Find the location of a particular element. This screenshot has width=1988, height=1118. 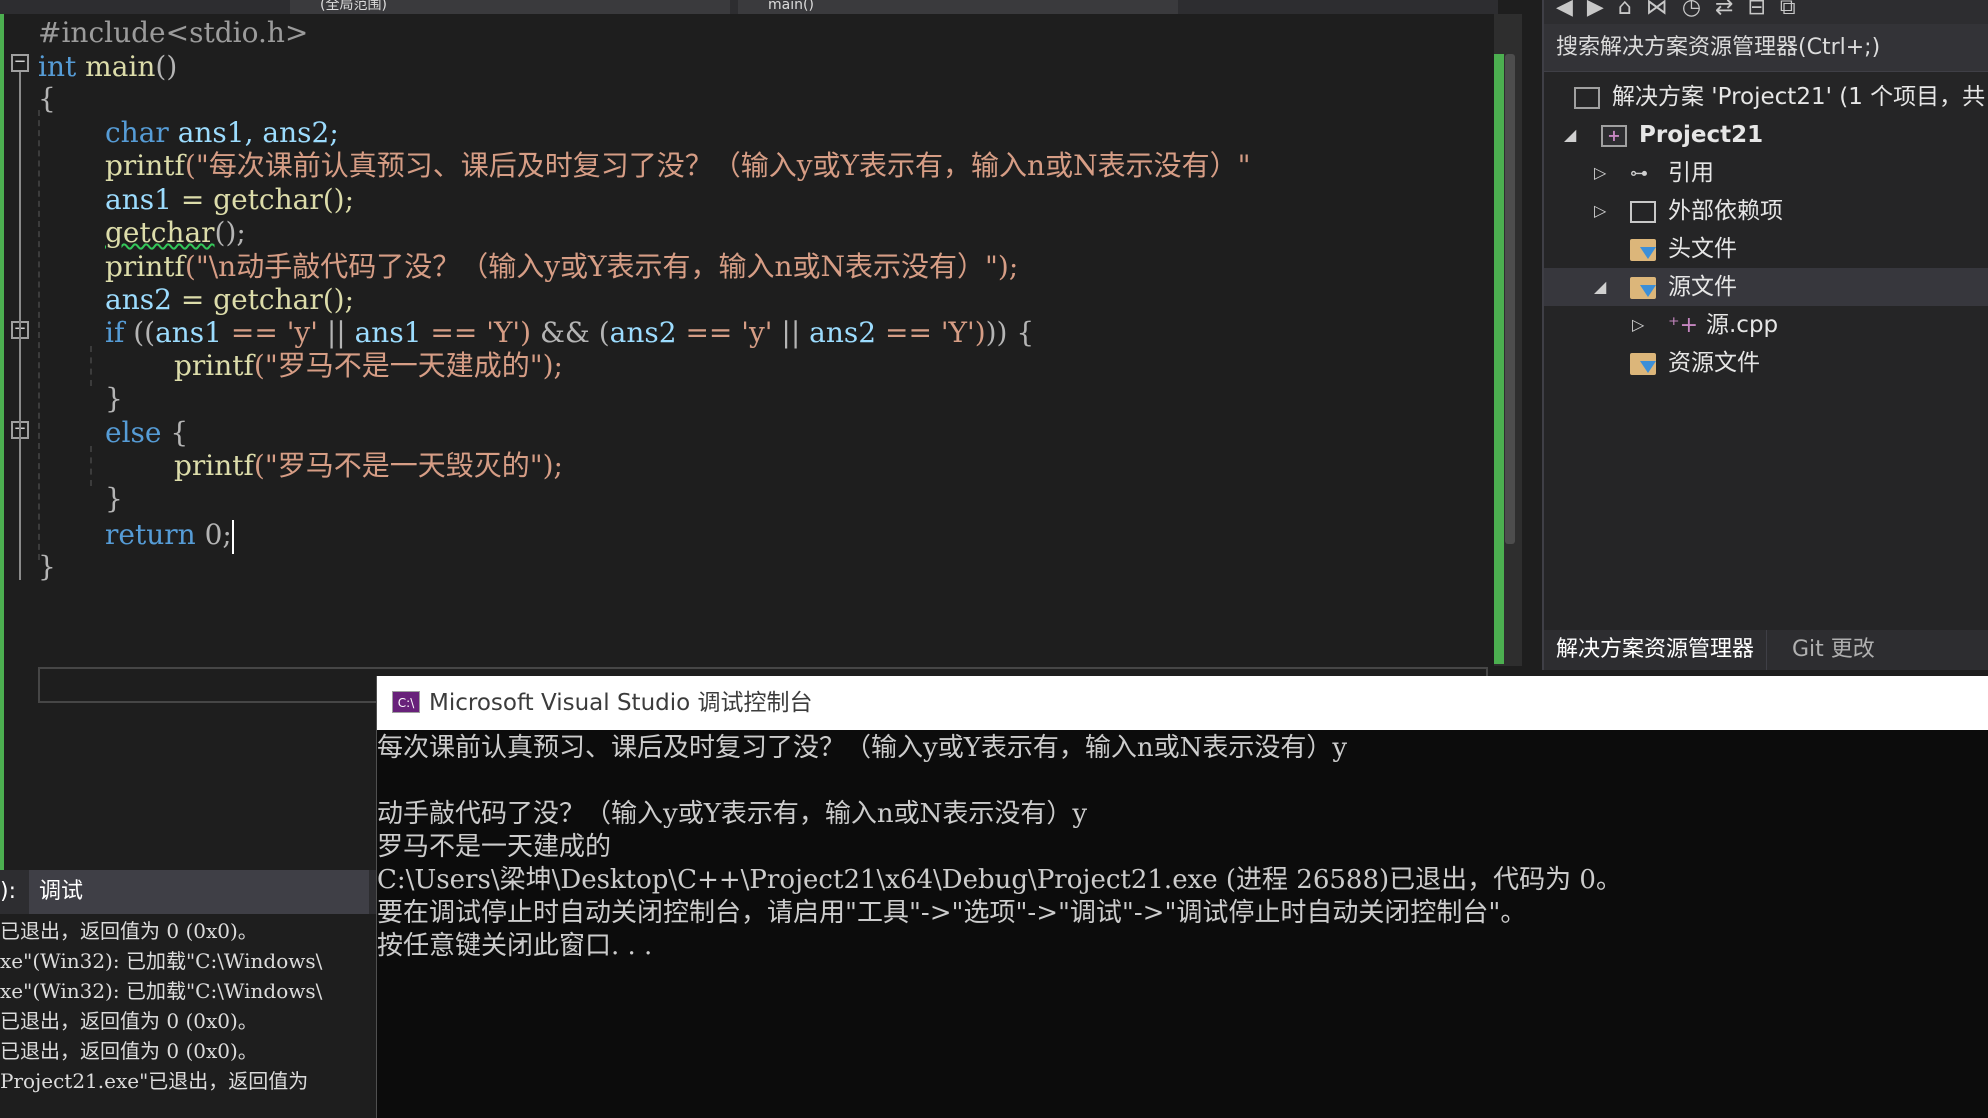

tree-item-header-files: 头文件 is located at coordinates (1766, 249).